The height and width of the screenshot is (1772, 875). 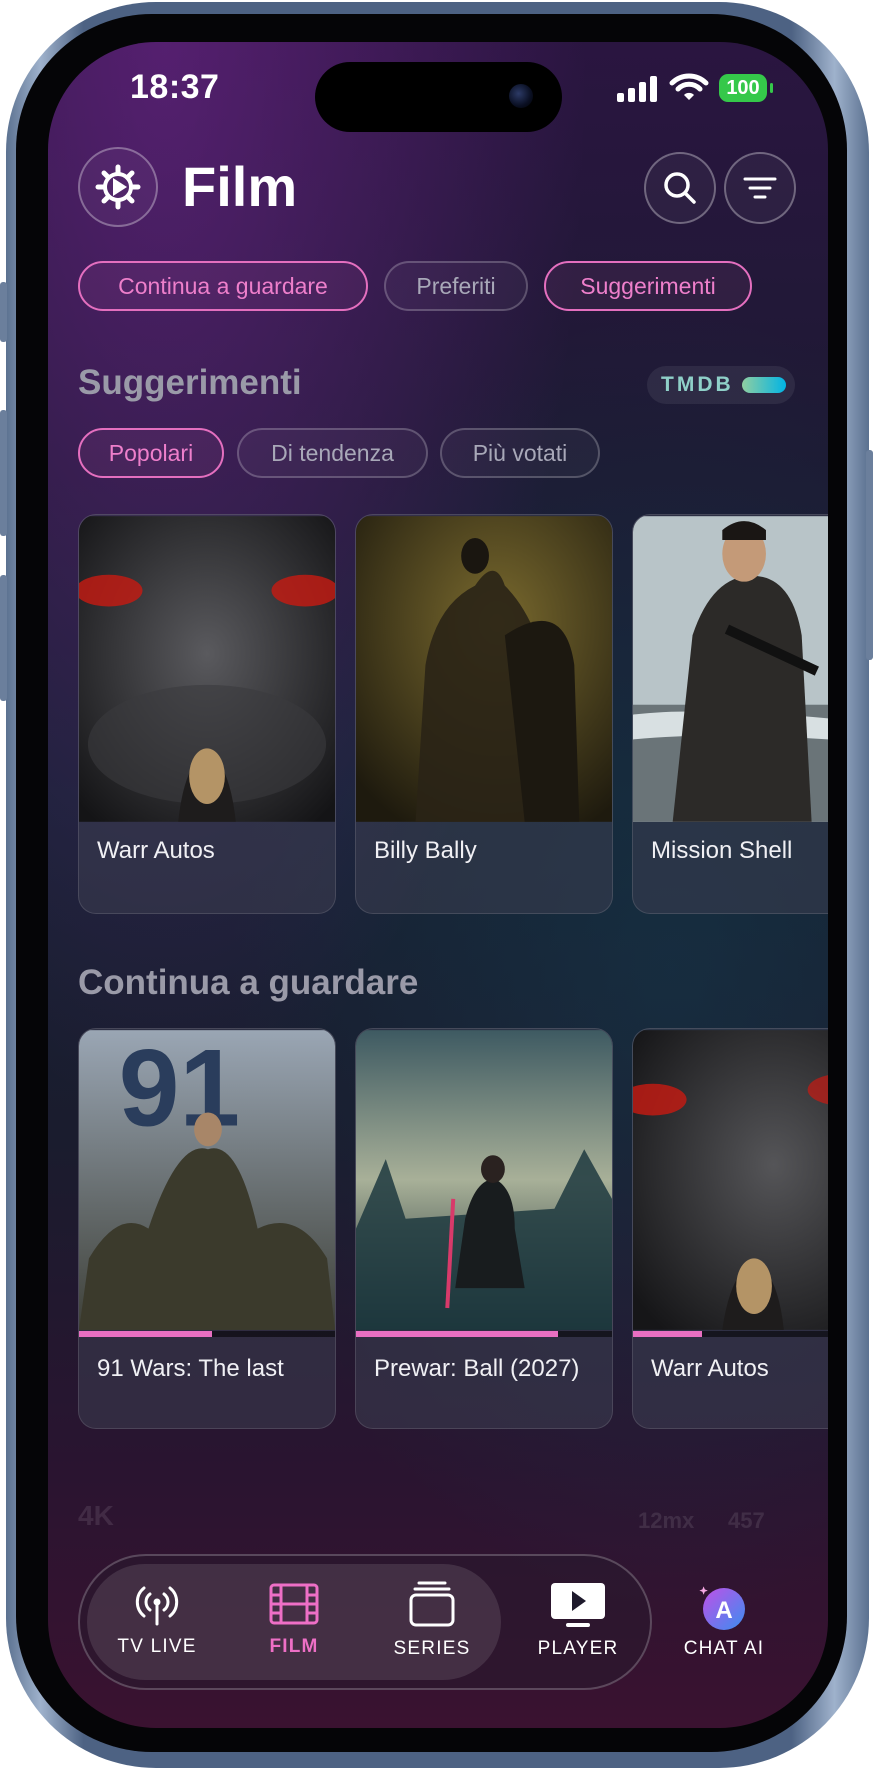 What do you see at coordinates (425, 850) in the screenshot?
I see `movie-title: Billy Bally` at bounding box center [425, 850].